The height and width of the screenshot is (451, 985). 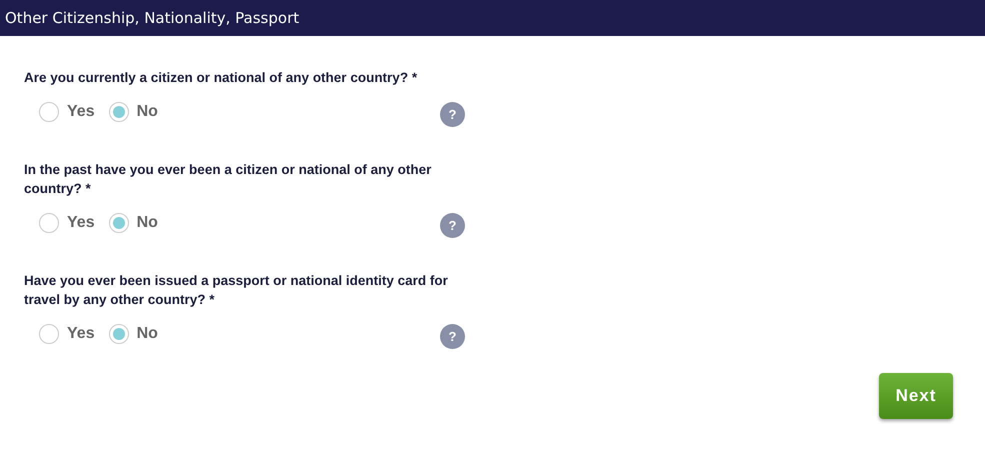 What do you see at coordinates (228, 179) in the screenshot?
I see `question-text: In the past have you ever been a citizen or national of any other country? *` at bounding box center [228, 179].